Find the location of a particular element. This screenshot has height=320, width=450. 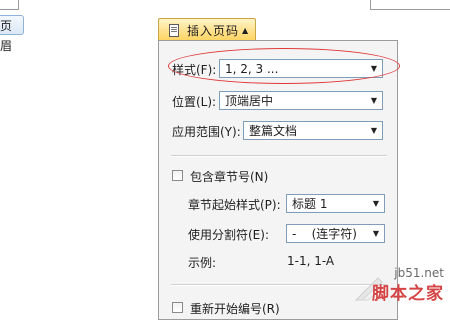

position-dropdown: 顶端居中 ▼ is located at coordinates (301, 100).